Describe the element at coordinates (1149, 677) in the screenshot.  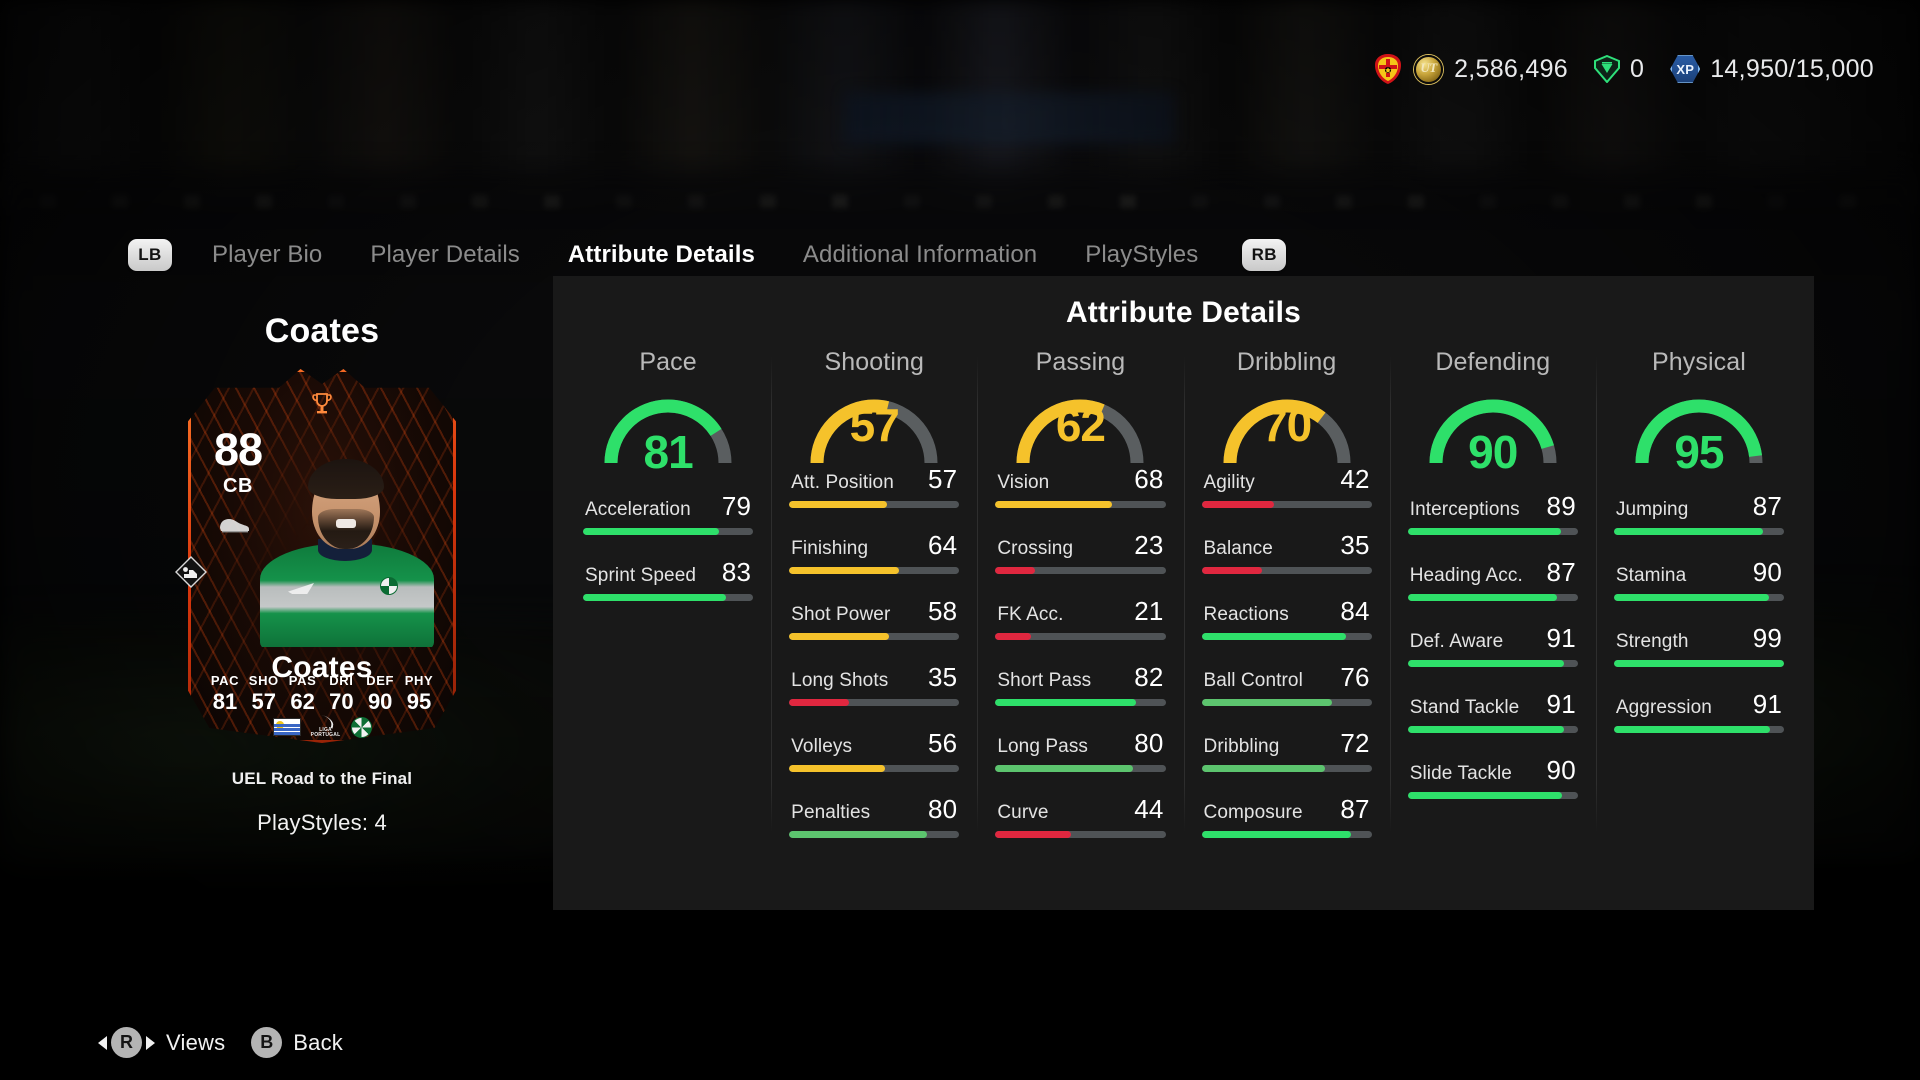
I see `sub-attribute-value: 82` at that location.